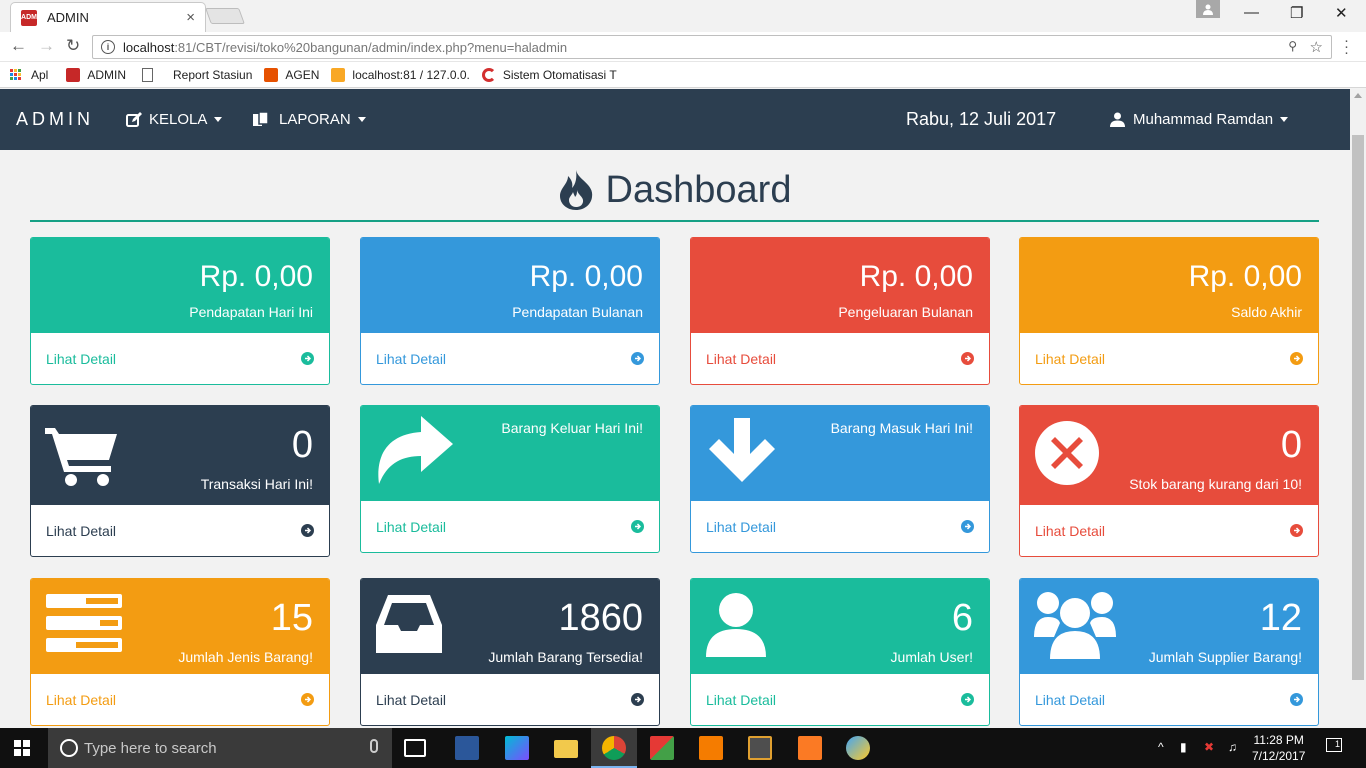 The image size is (1366, 768). What do you see at coordinates (858, 748) in the screenshot?
I see `paint-icon` at bounding box center [858, 748].